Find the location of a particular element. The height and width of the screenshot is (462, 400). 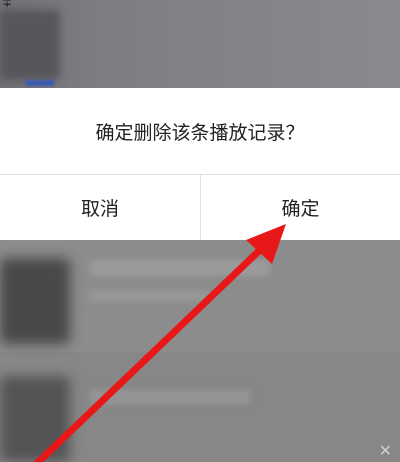

watermark-icon: ✕ is located at coordinates (385, 450).